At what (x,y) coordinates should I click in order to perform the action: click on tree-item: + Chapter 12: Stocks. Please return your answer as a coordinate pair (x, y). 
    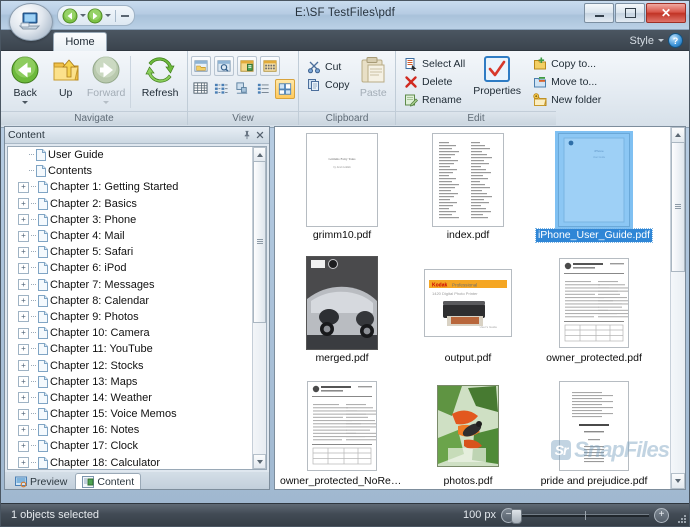
    Looking at the image, I should click on (130, 365).